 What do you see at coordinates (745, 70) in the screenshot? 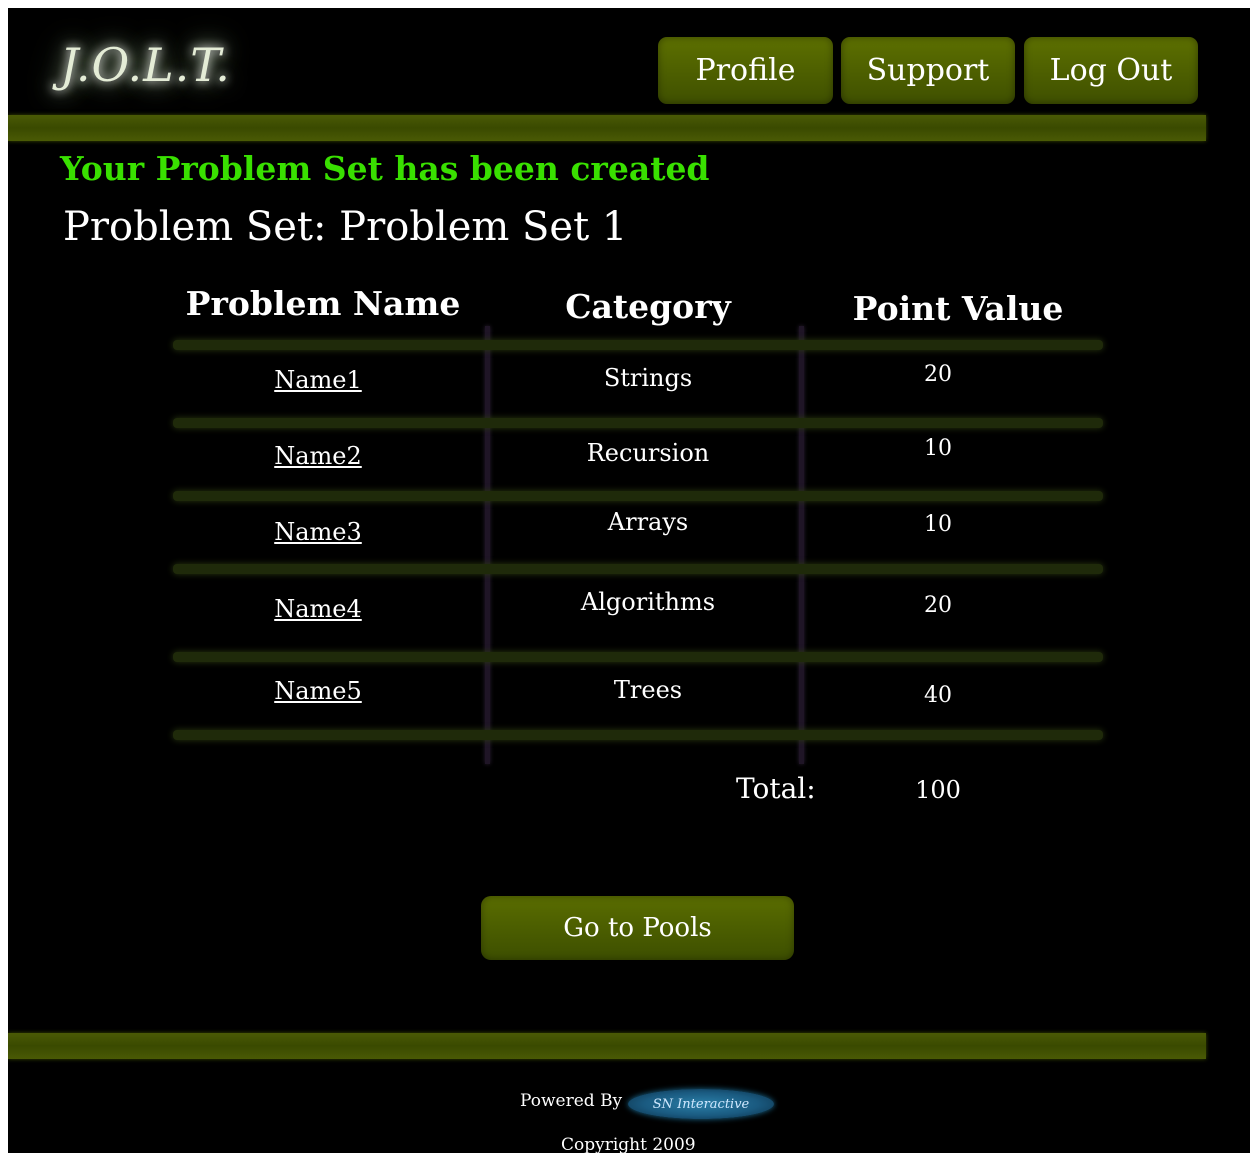
I see `profile-button: Profile` at bounding box center [745, 70].